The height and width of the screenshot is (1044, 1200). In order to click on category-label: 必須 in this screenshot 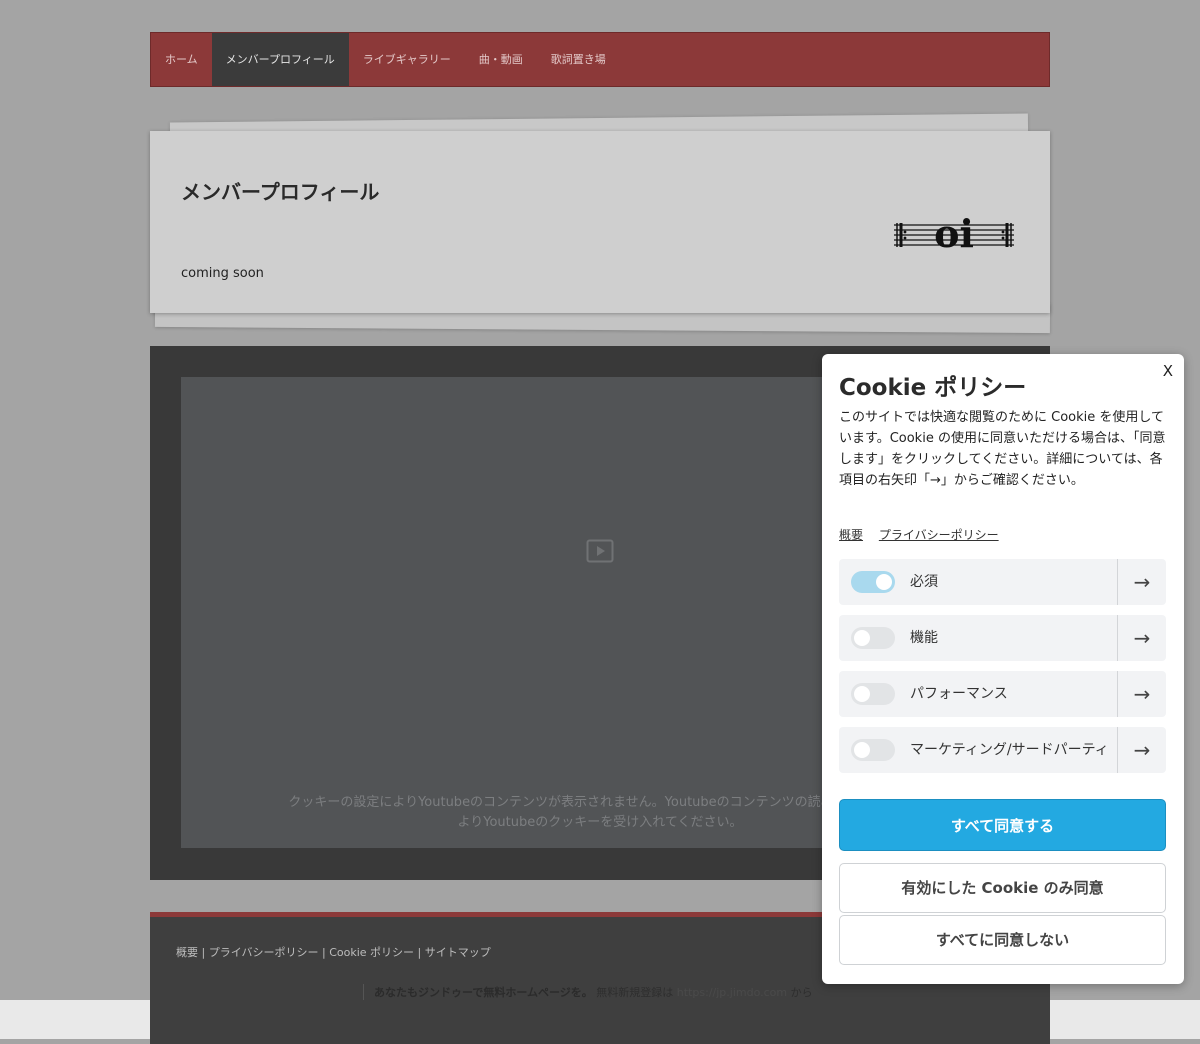, I will do `click(924, 582)`.